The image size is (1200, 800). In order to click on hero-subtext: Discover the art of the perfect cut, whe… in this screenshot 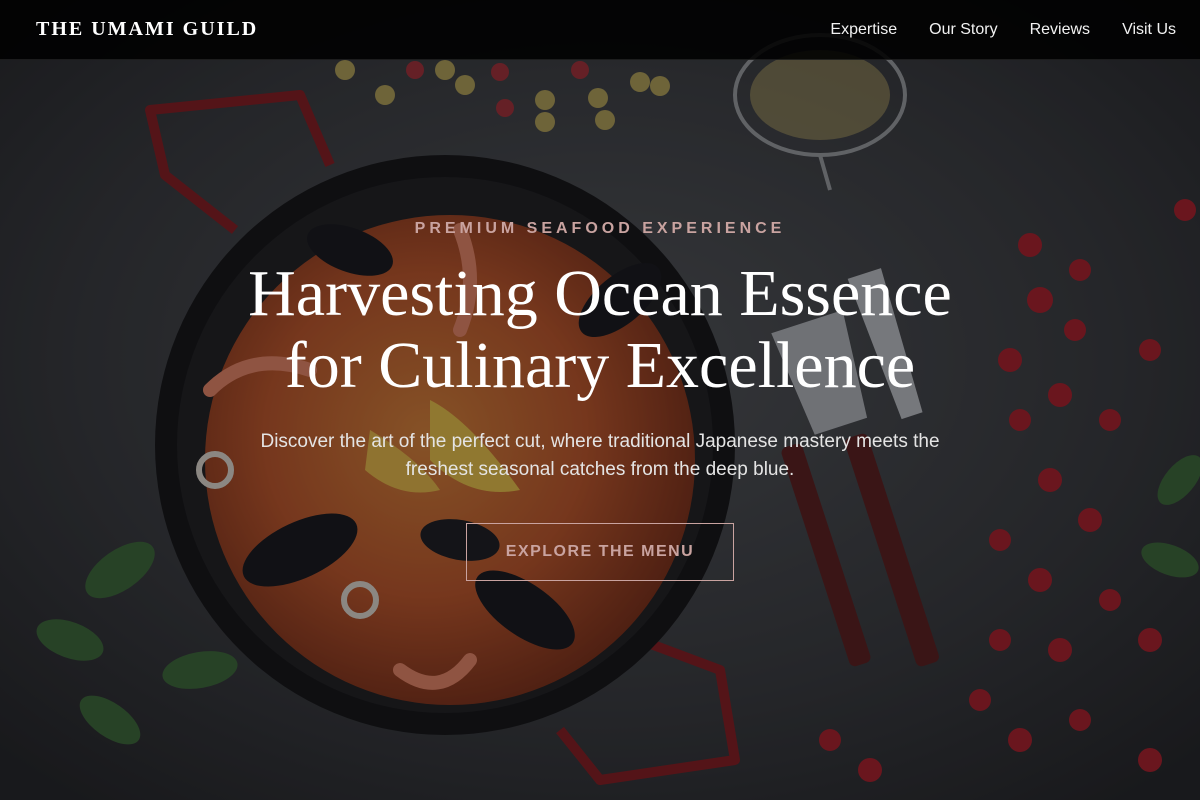, I will do `click(600, 455)`.